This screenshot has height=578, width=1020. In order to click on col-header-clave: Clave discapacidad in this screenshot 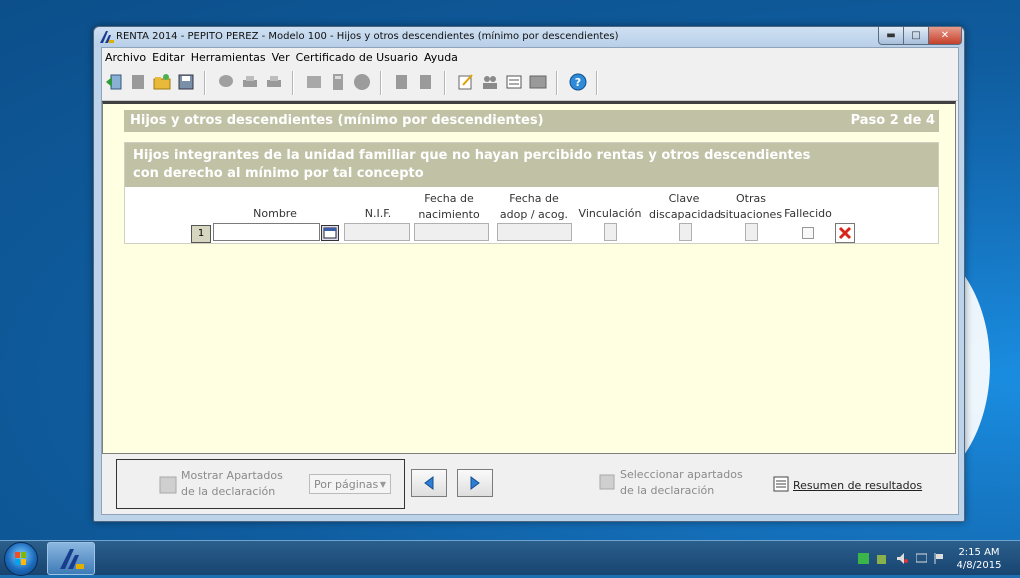, I will do `click(685, 207)`.